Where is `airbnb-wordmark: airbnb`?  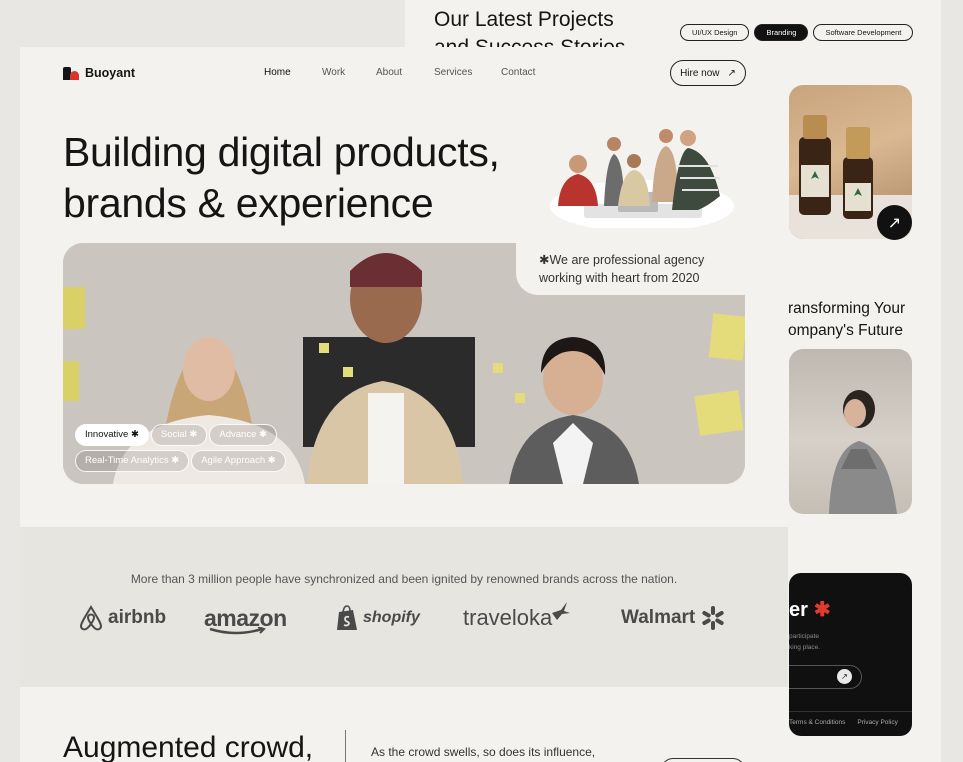
airbnb-wordmark: airbnb is located at coordinates (137, 617).